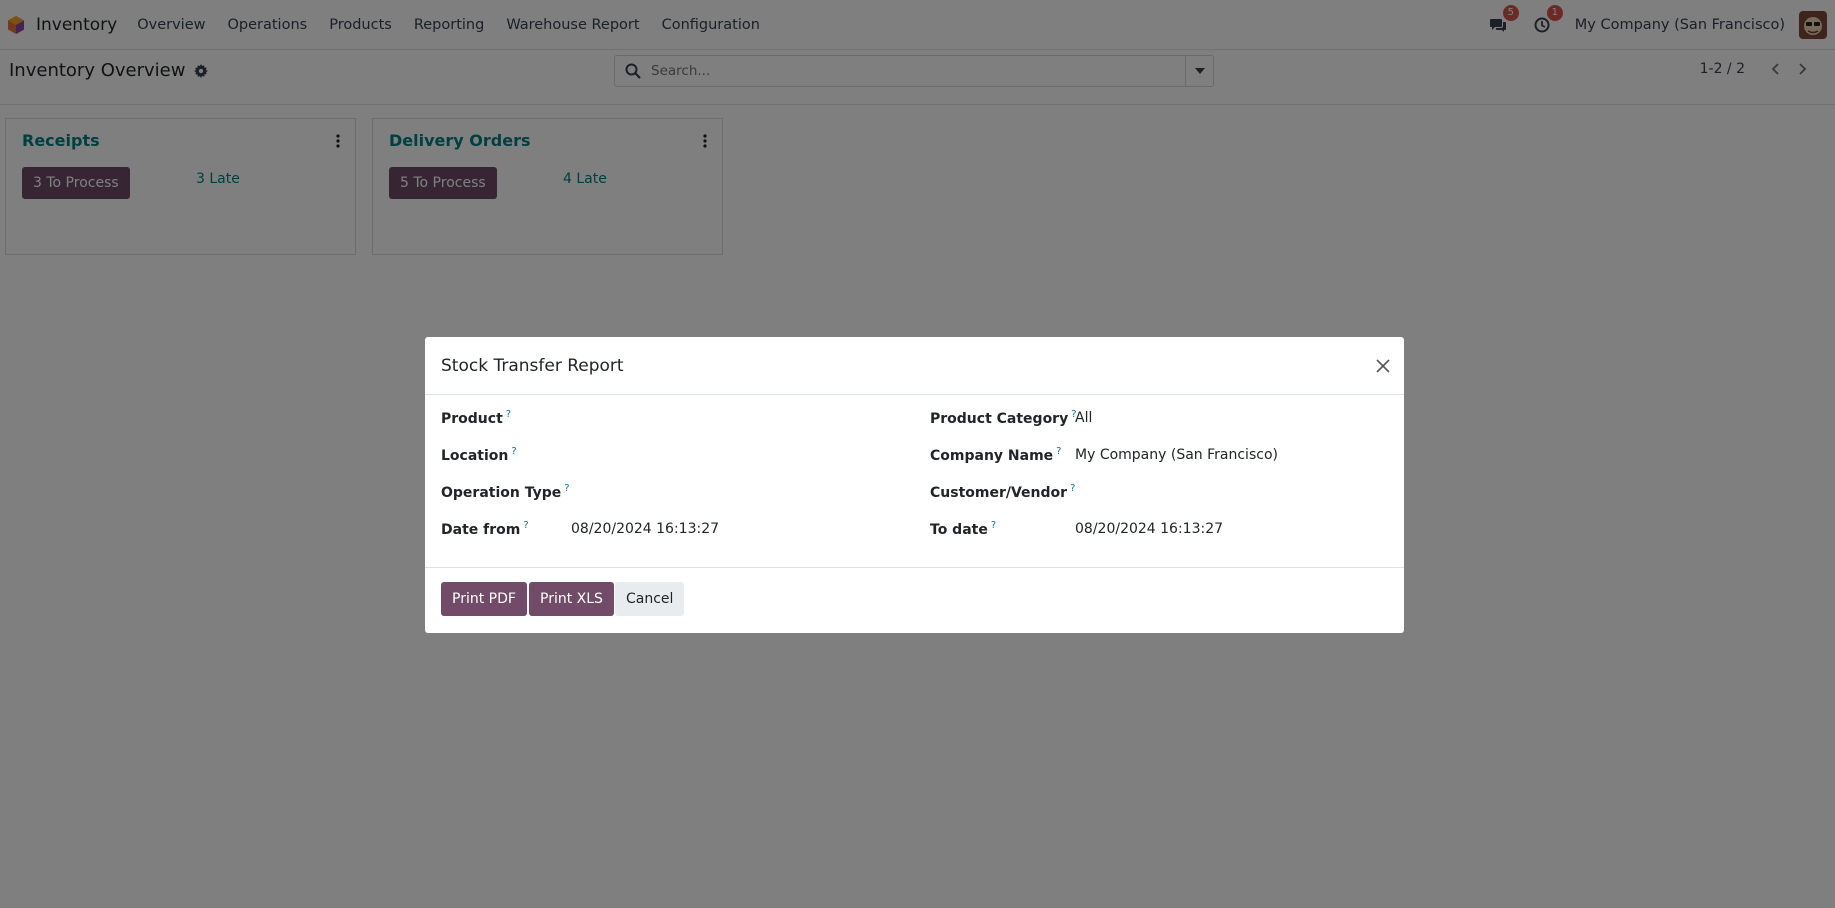 Image resolution: width=1835 pixels, height=908 pixels. What do you see at coordinates (476, 418) in the screenshot?
I see `product-label: Product?` at bounding box center [476, 418].